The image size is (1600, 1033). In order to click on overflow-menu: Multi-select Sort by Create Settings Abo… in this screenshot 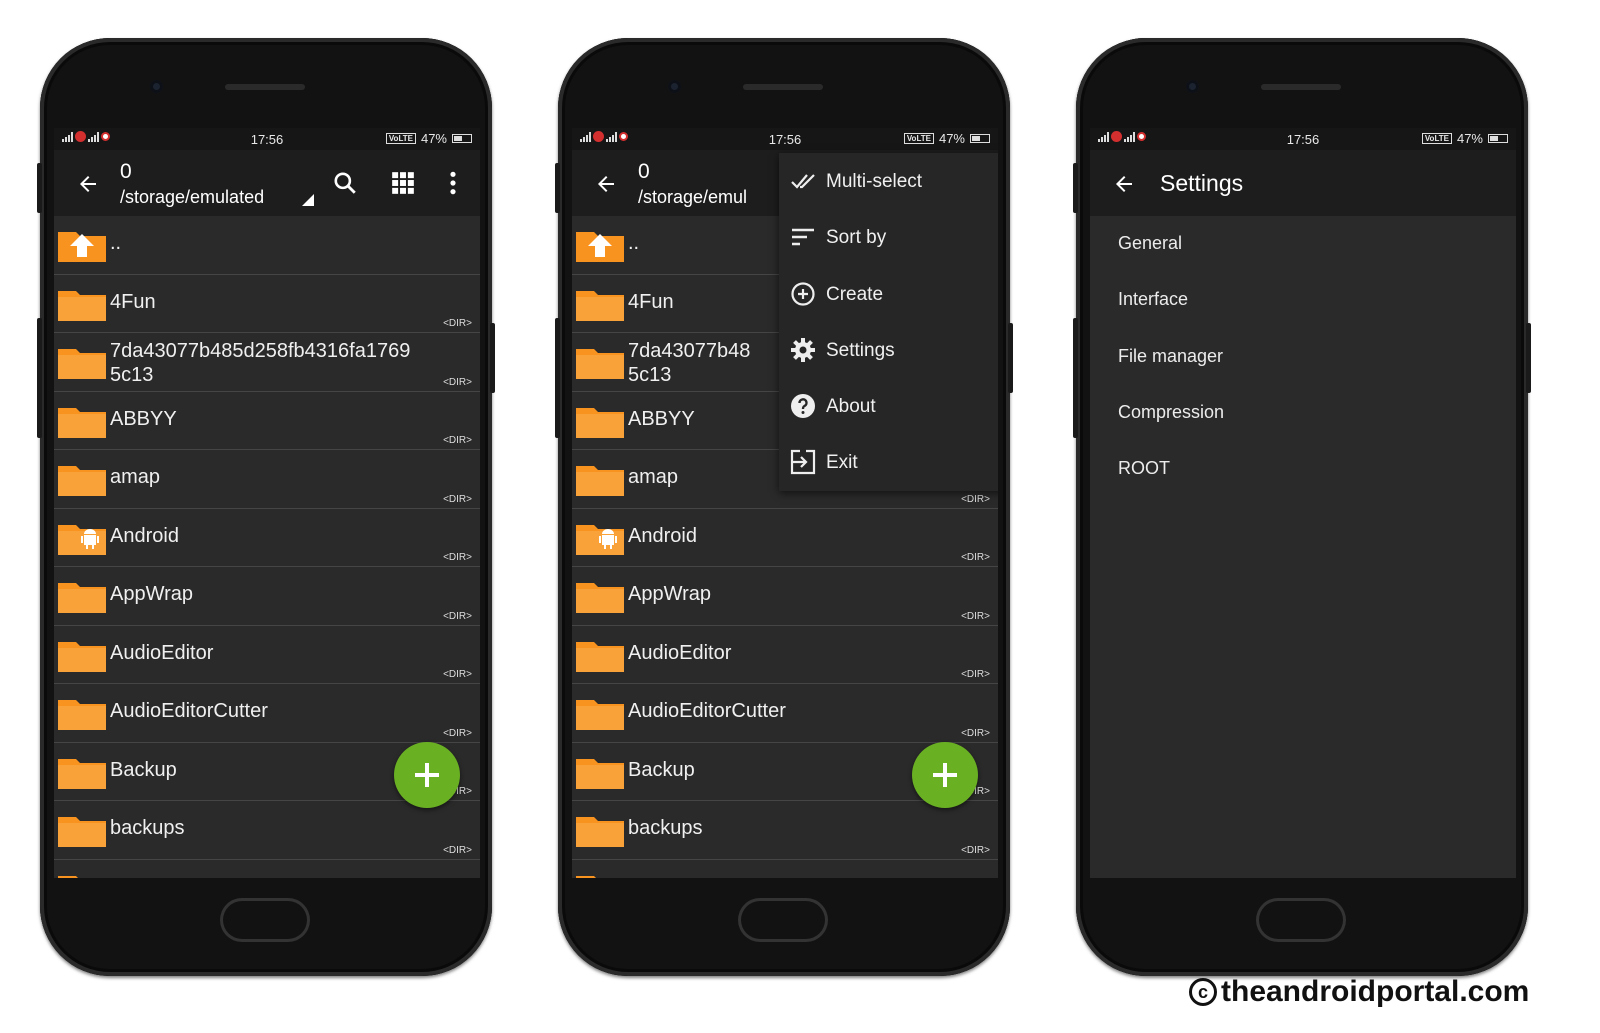, I will do `click(888, 322)`.